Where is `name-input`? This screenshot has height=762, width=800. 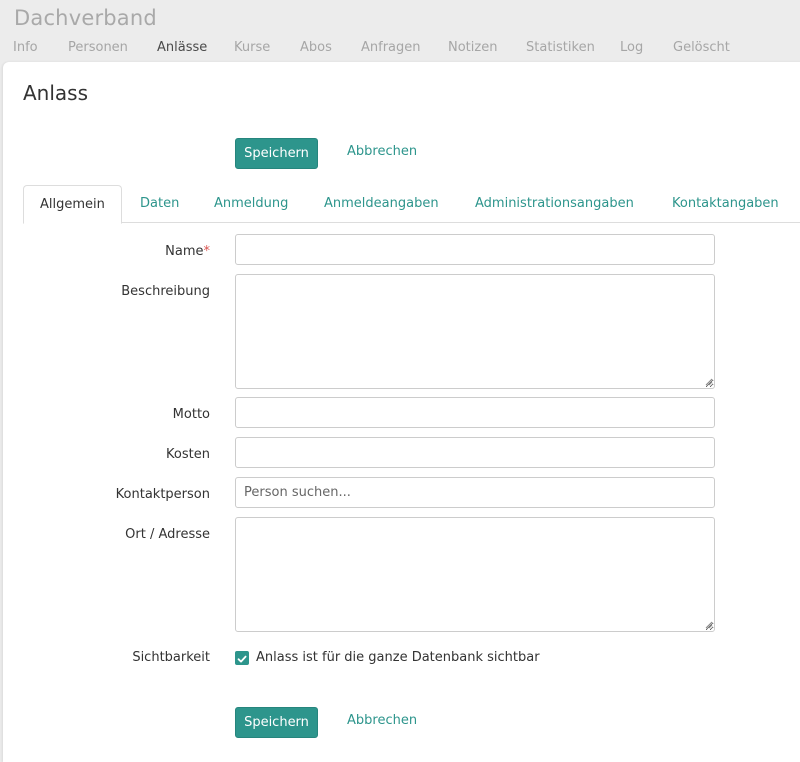 name-input is located at coordinates (475, 249).